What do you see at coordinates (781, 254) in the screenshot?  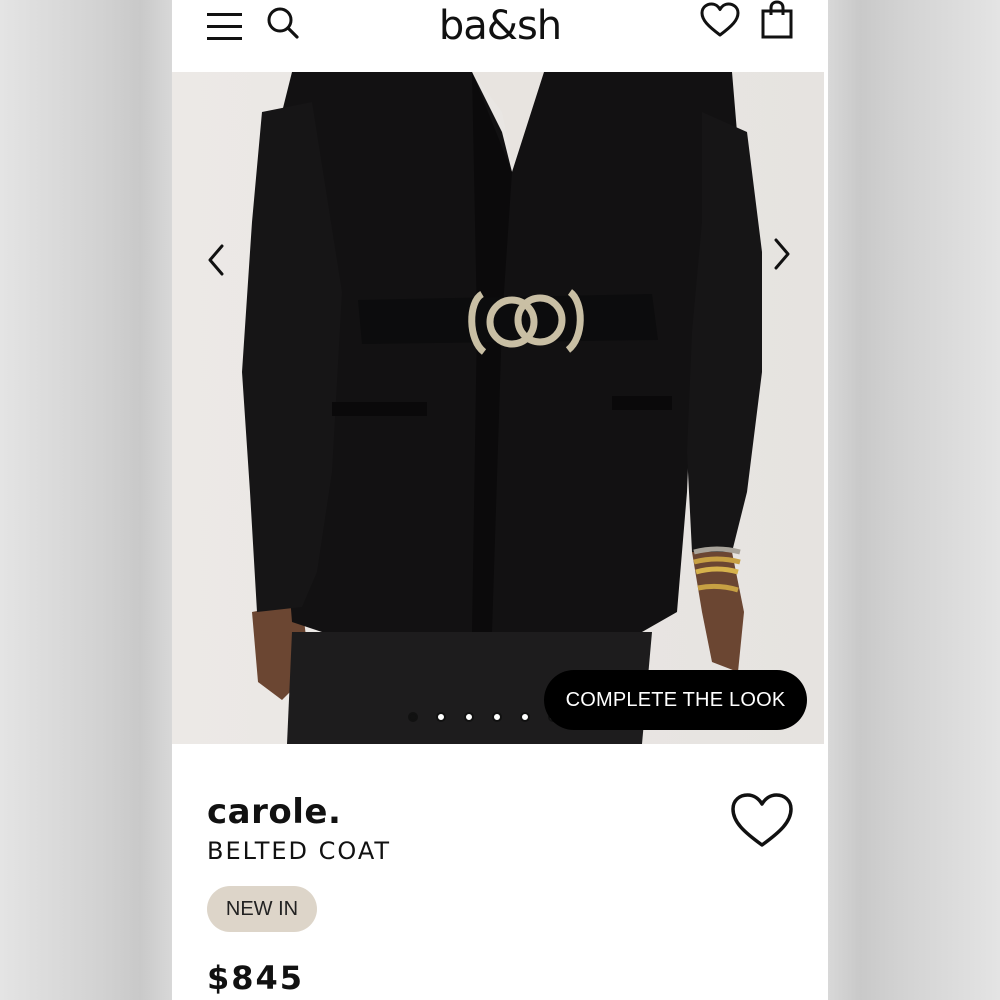 I see `chevron-right-icon` at bounding box center [781, 254].